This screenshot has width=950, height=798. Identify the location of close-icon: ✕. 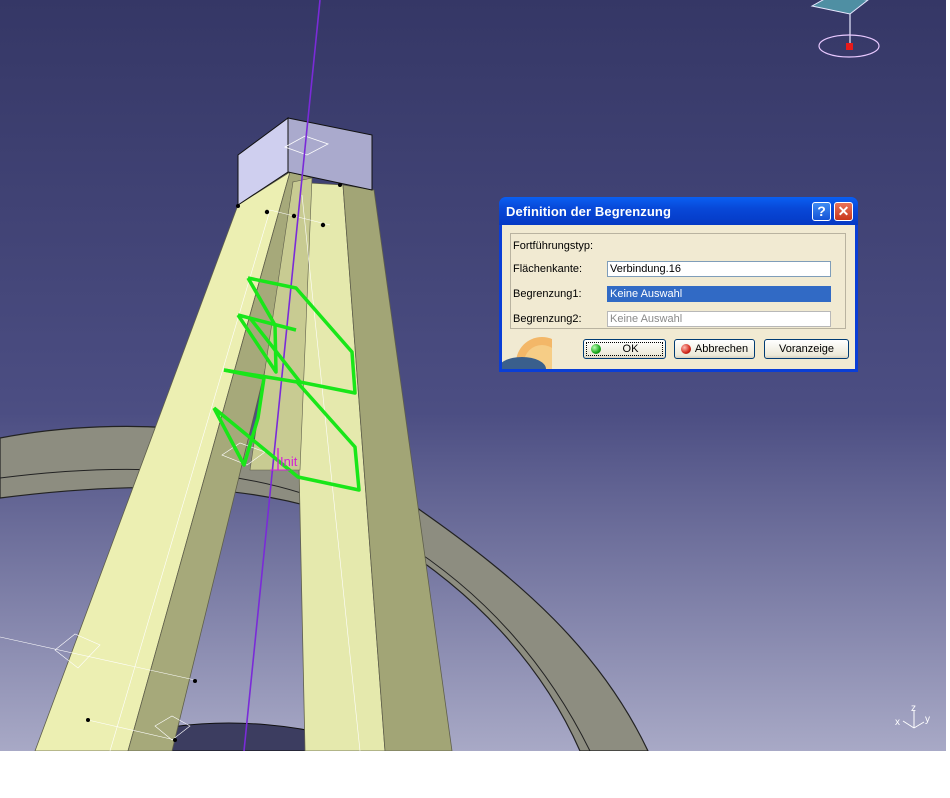
(843, 211).